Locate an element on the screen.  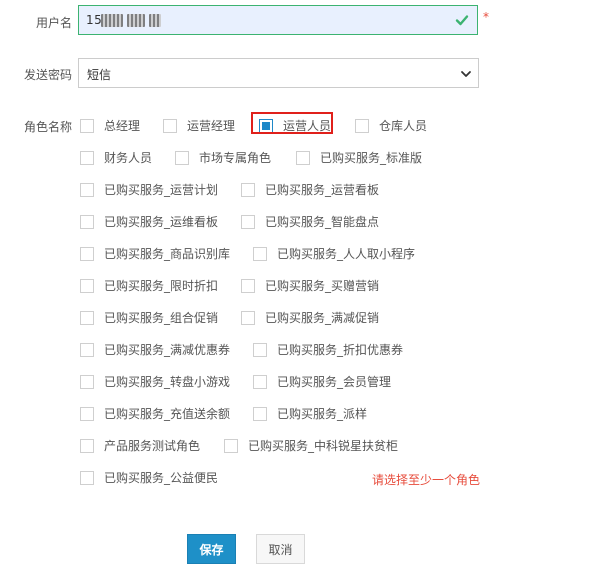
role-label: 已购买服务_运维看板 is located at coordinates (161, 222).